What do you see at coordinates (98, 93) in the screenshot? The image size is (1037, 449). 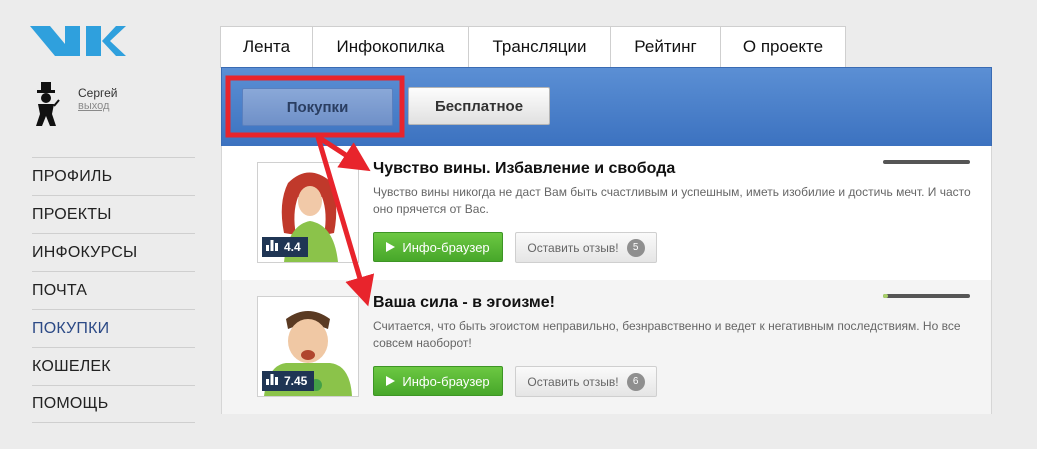 I see `user-name: Сергей` at bounding box center [98, 93].